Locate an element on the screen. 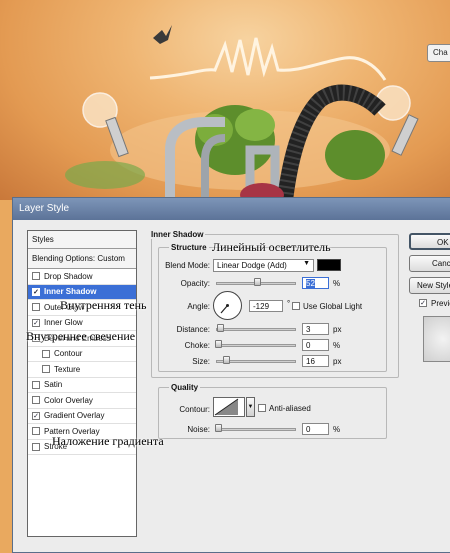 The height and width of the screenshot is (553, 450). blending-options-item: Blending Options: Custom is located at coordinates (82, 259).